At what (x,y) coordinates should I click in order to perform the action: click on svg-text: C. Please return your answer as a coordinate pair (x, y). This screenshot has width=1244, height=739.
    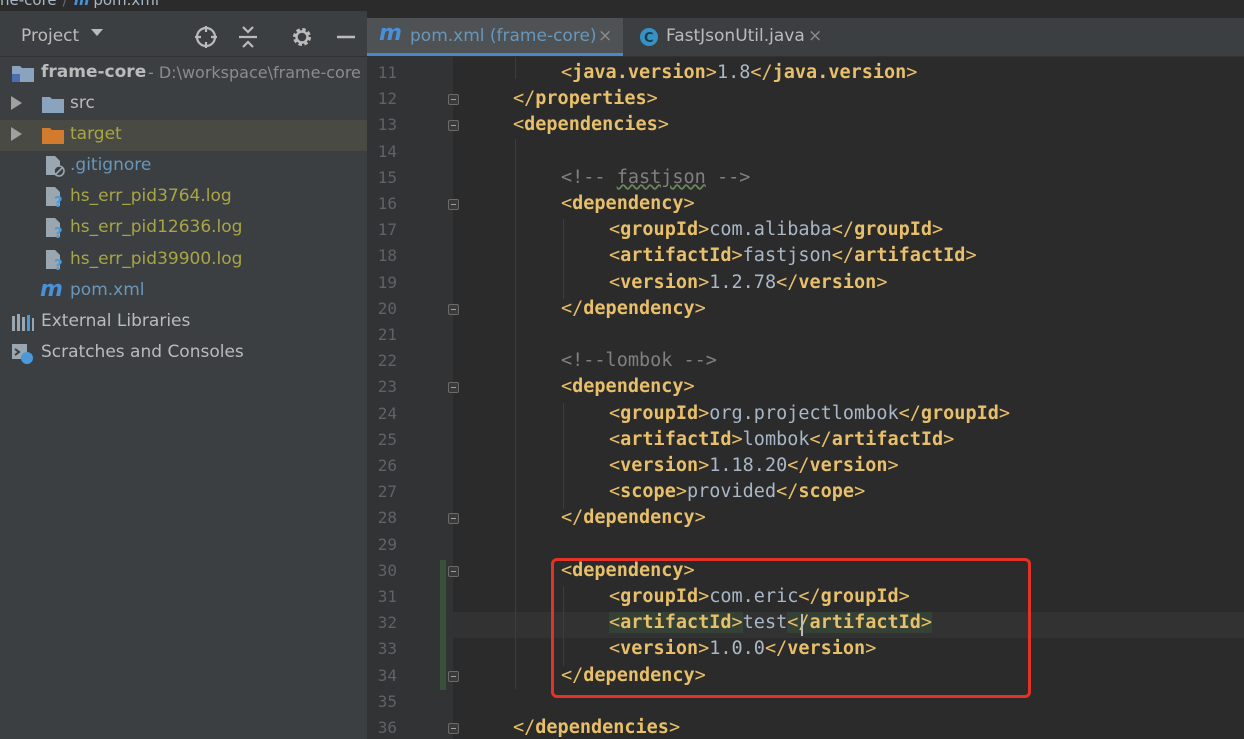
    Looking at the image, I should click on (649, 38).